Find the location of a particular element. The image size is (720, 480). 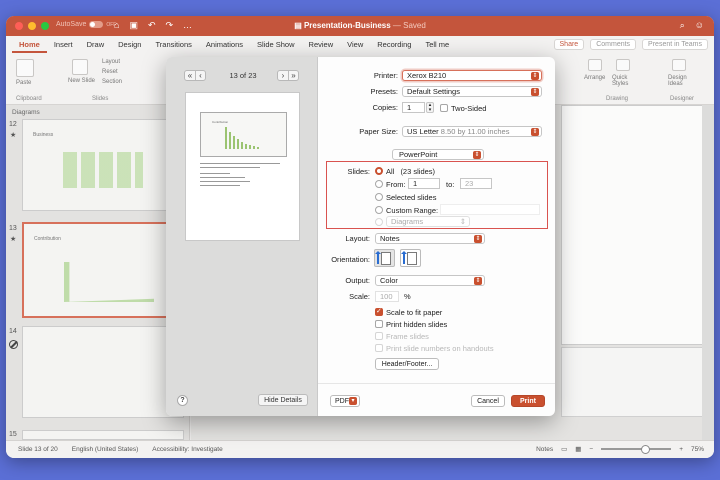

to-input: 23 is located at coordinates (476, 183).